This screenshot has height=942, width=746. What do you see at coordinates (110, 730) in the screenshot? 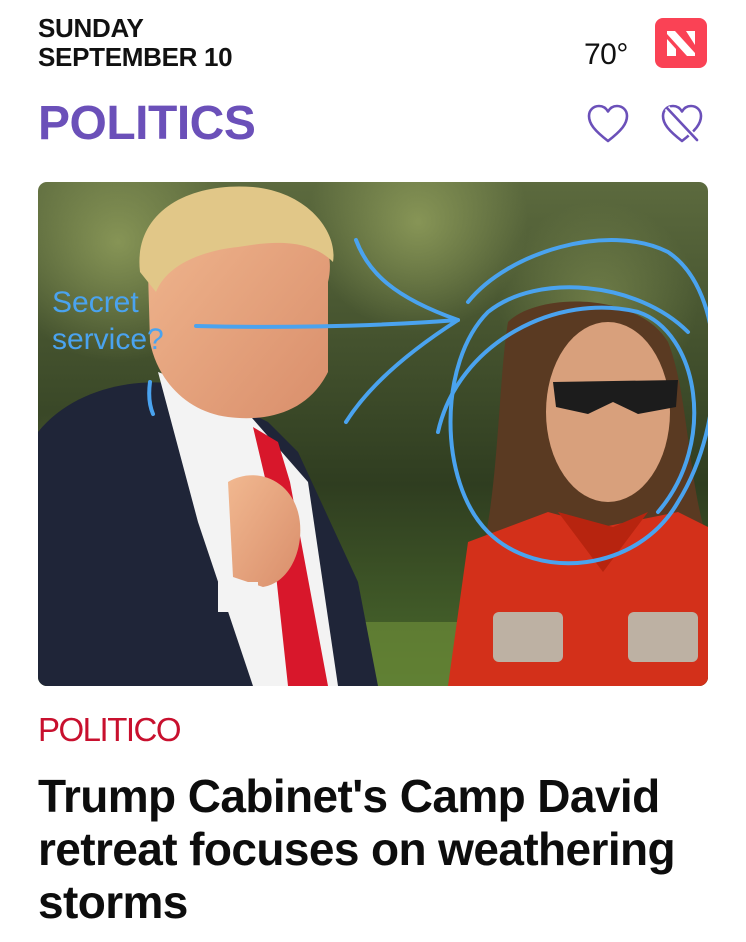
I see `publisher-logo: POLITICO` at bounding box center [110, 730].